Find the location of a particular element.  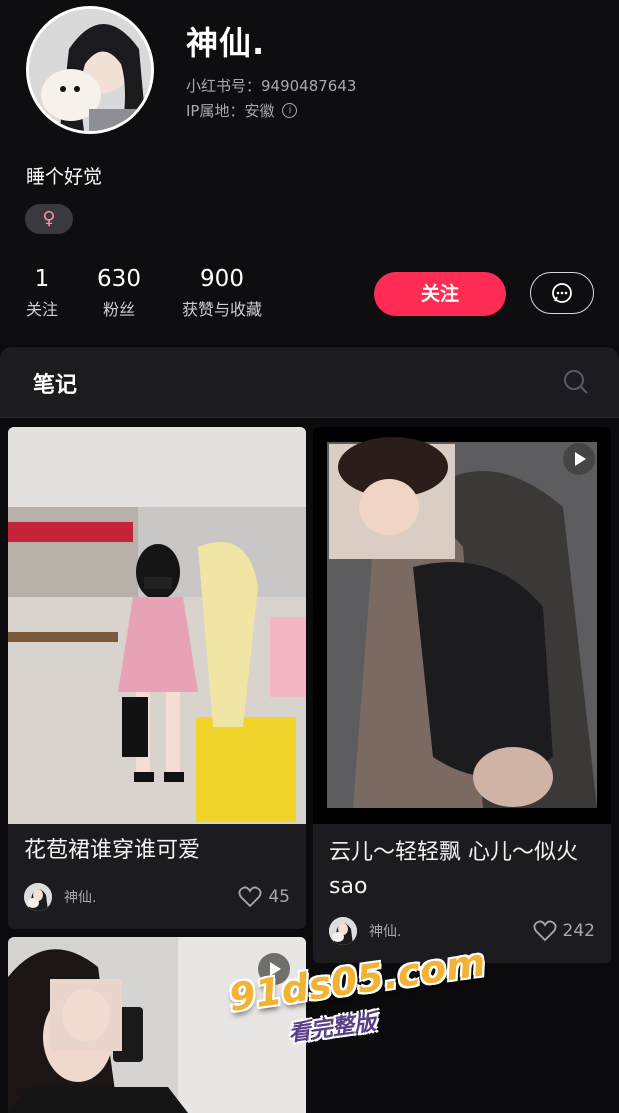

ip-location: IP属地：安徽 i is located at coordinates (242, 110).